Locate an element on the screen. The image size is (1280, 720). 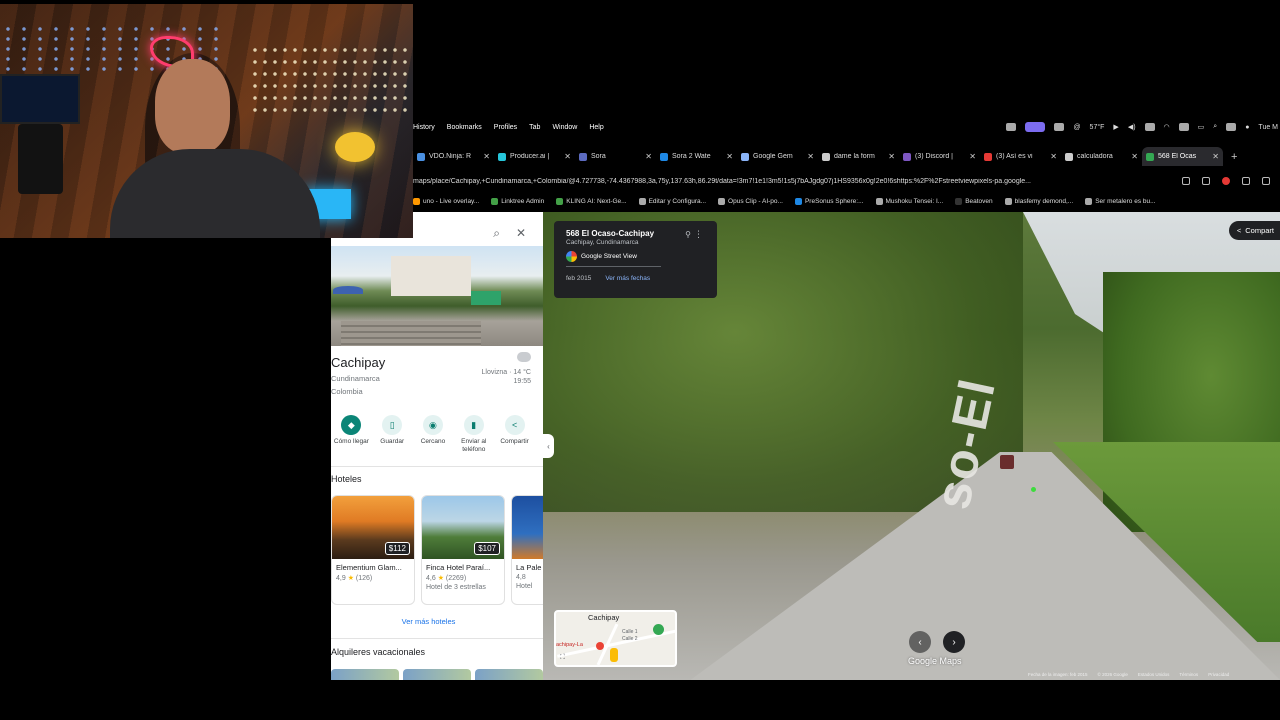
browser-tab: Google Gem ✕ is located at coordinates (777, 156).